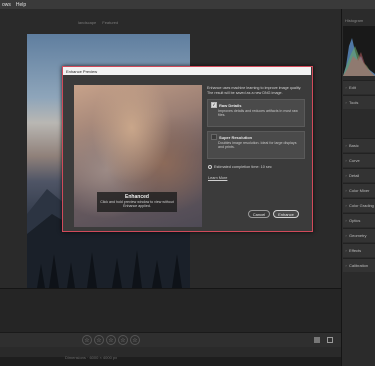 The image size is (375, 366). I want to click on right-panel-section: › Calibration, so click(359, 265).